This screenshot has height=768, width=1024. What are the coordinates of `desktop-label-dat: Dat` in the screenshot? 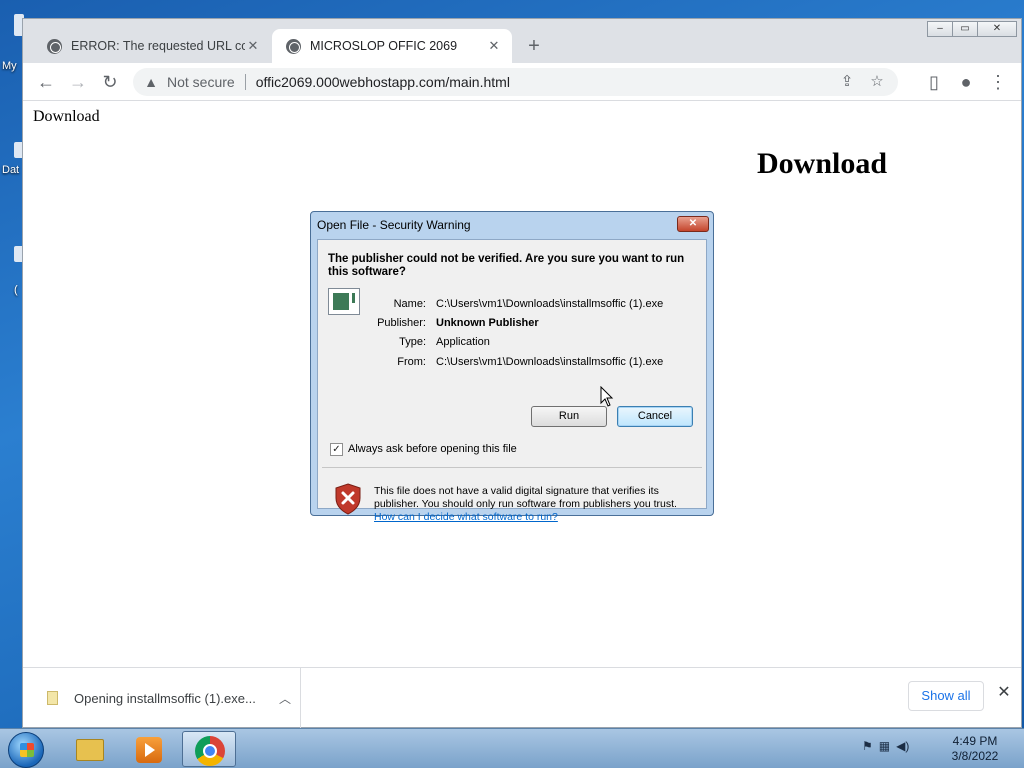 It's located at (11, 170).